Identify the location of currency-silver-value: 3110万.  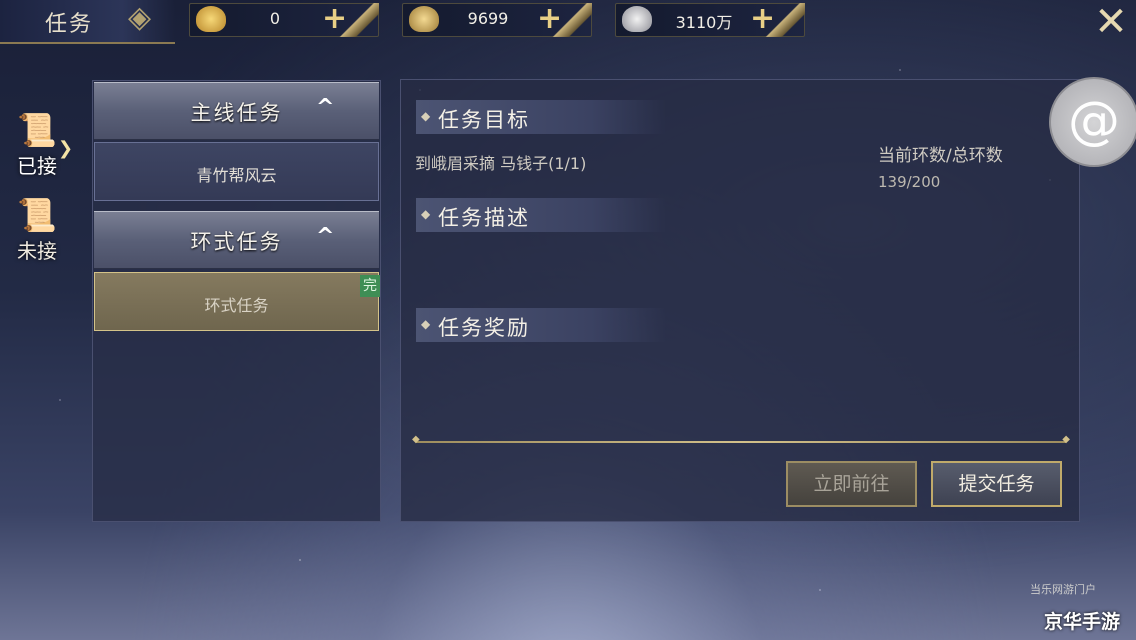
(704, 22).